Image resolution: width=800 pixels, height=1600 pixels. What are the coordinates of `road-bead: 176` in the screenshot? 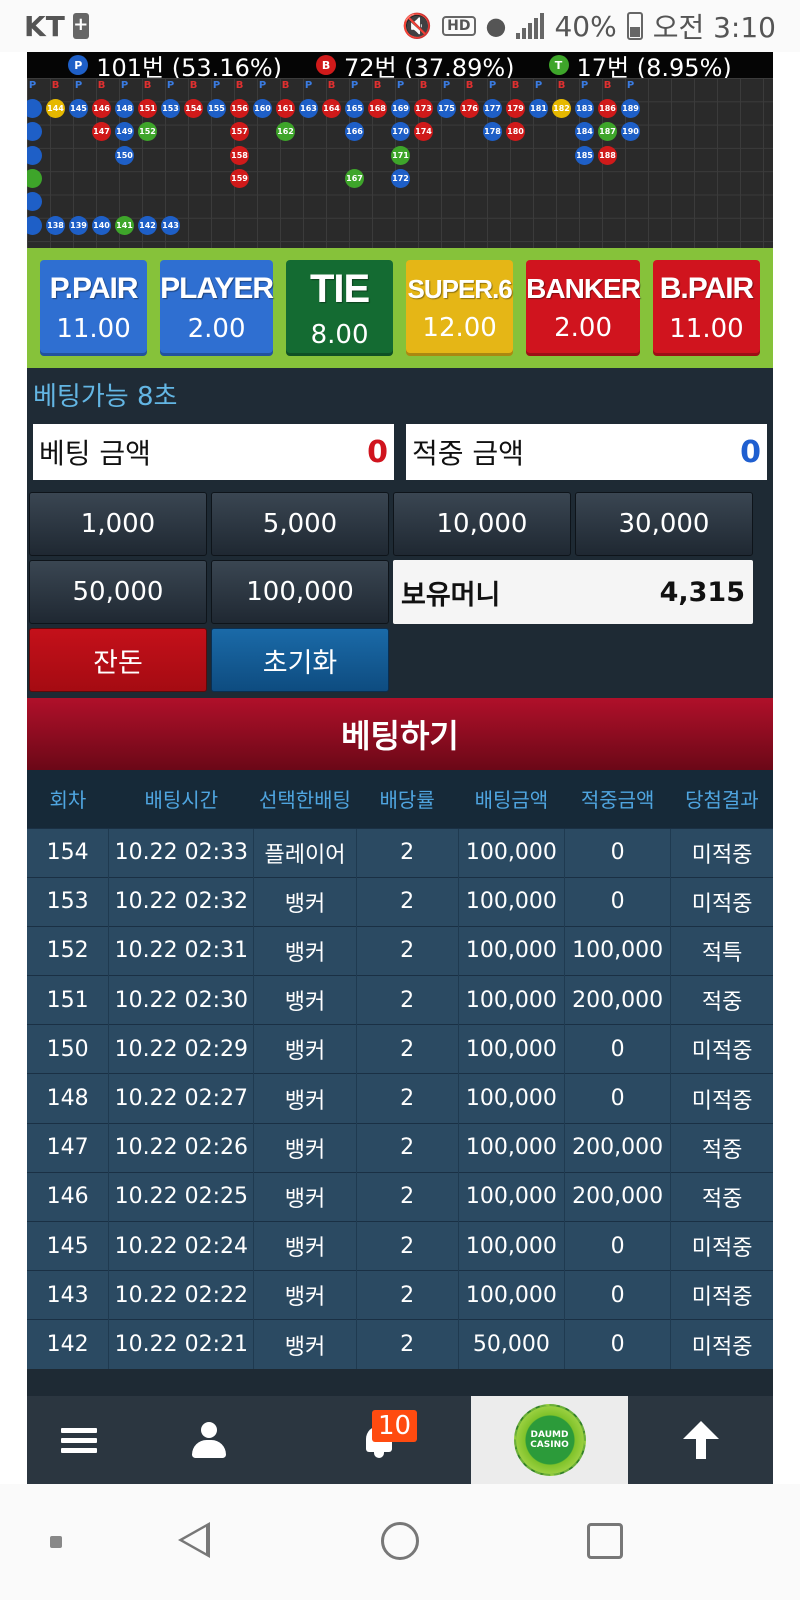 It's located at (469, 108).